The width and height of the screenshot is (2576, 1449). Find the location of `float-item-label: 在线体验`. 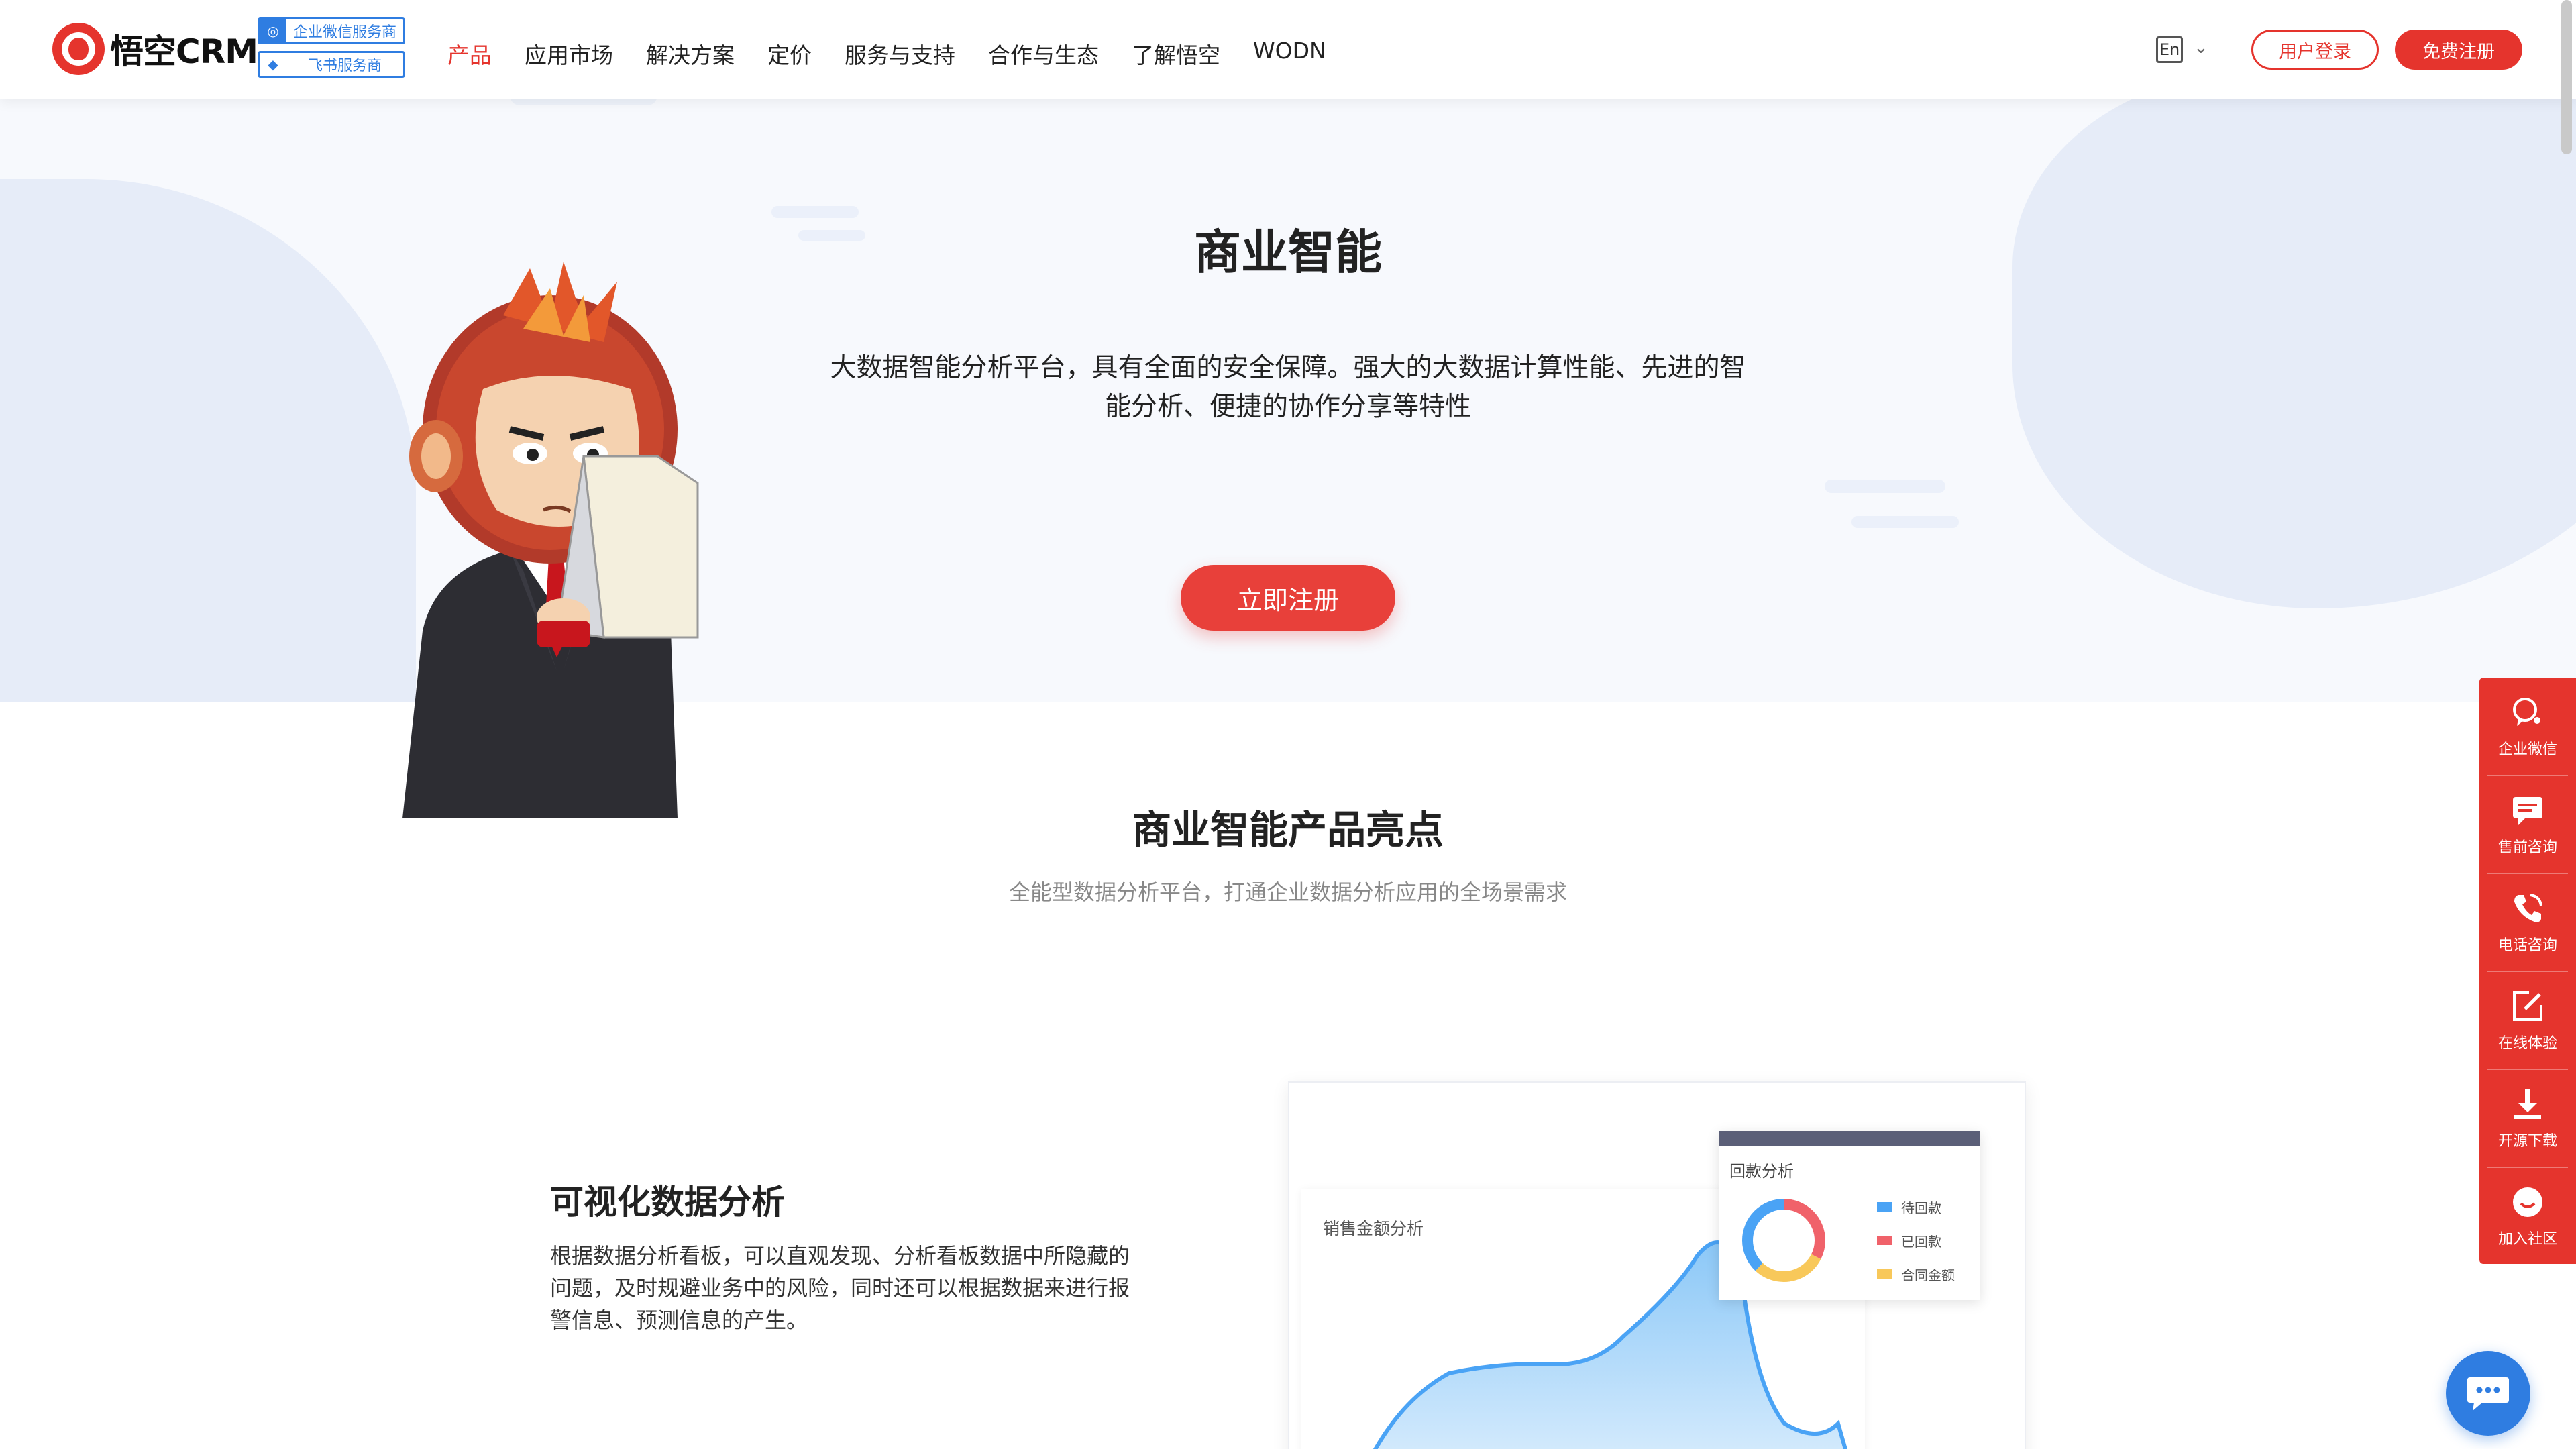

float-item-label: 在线体验 is located at coordinates (2527, 1043).